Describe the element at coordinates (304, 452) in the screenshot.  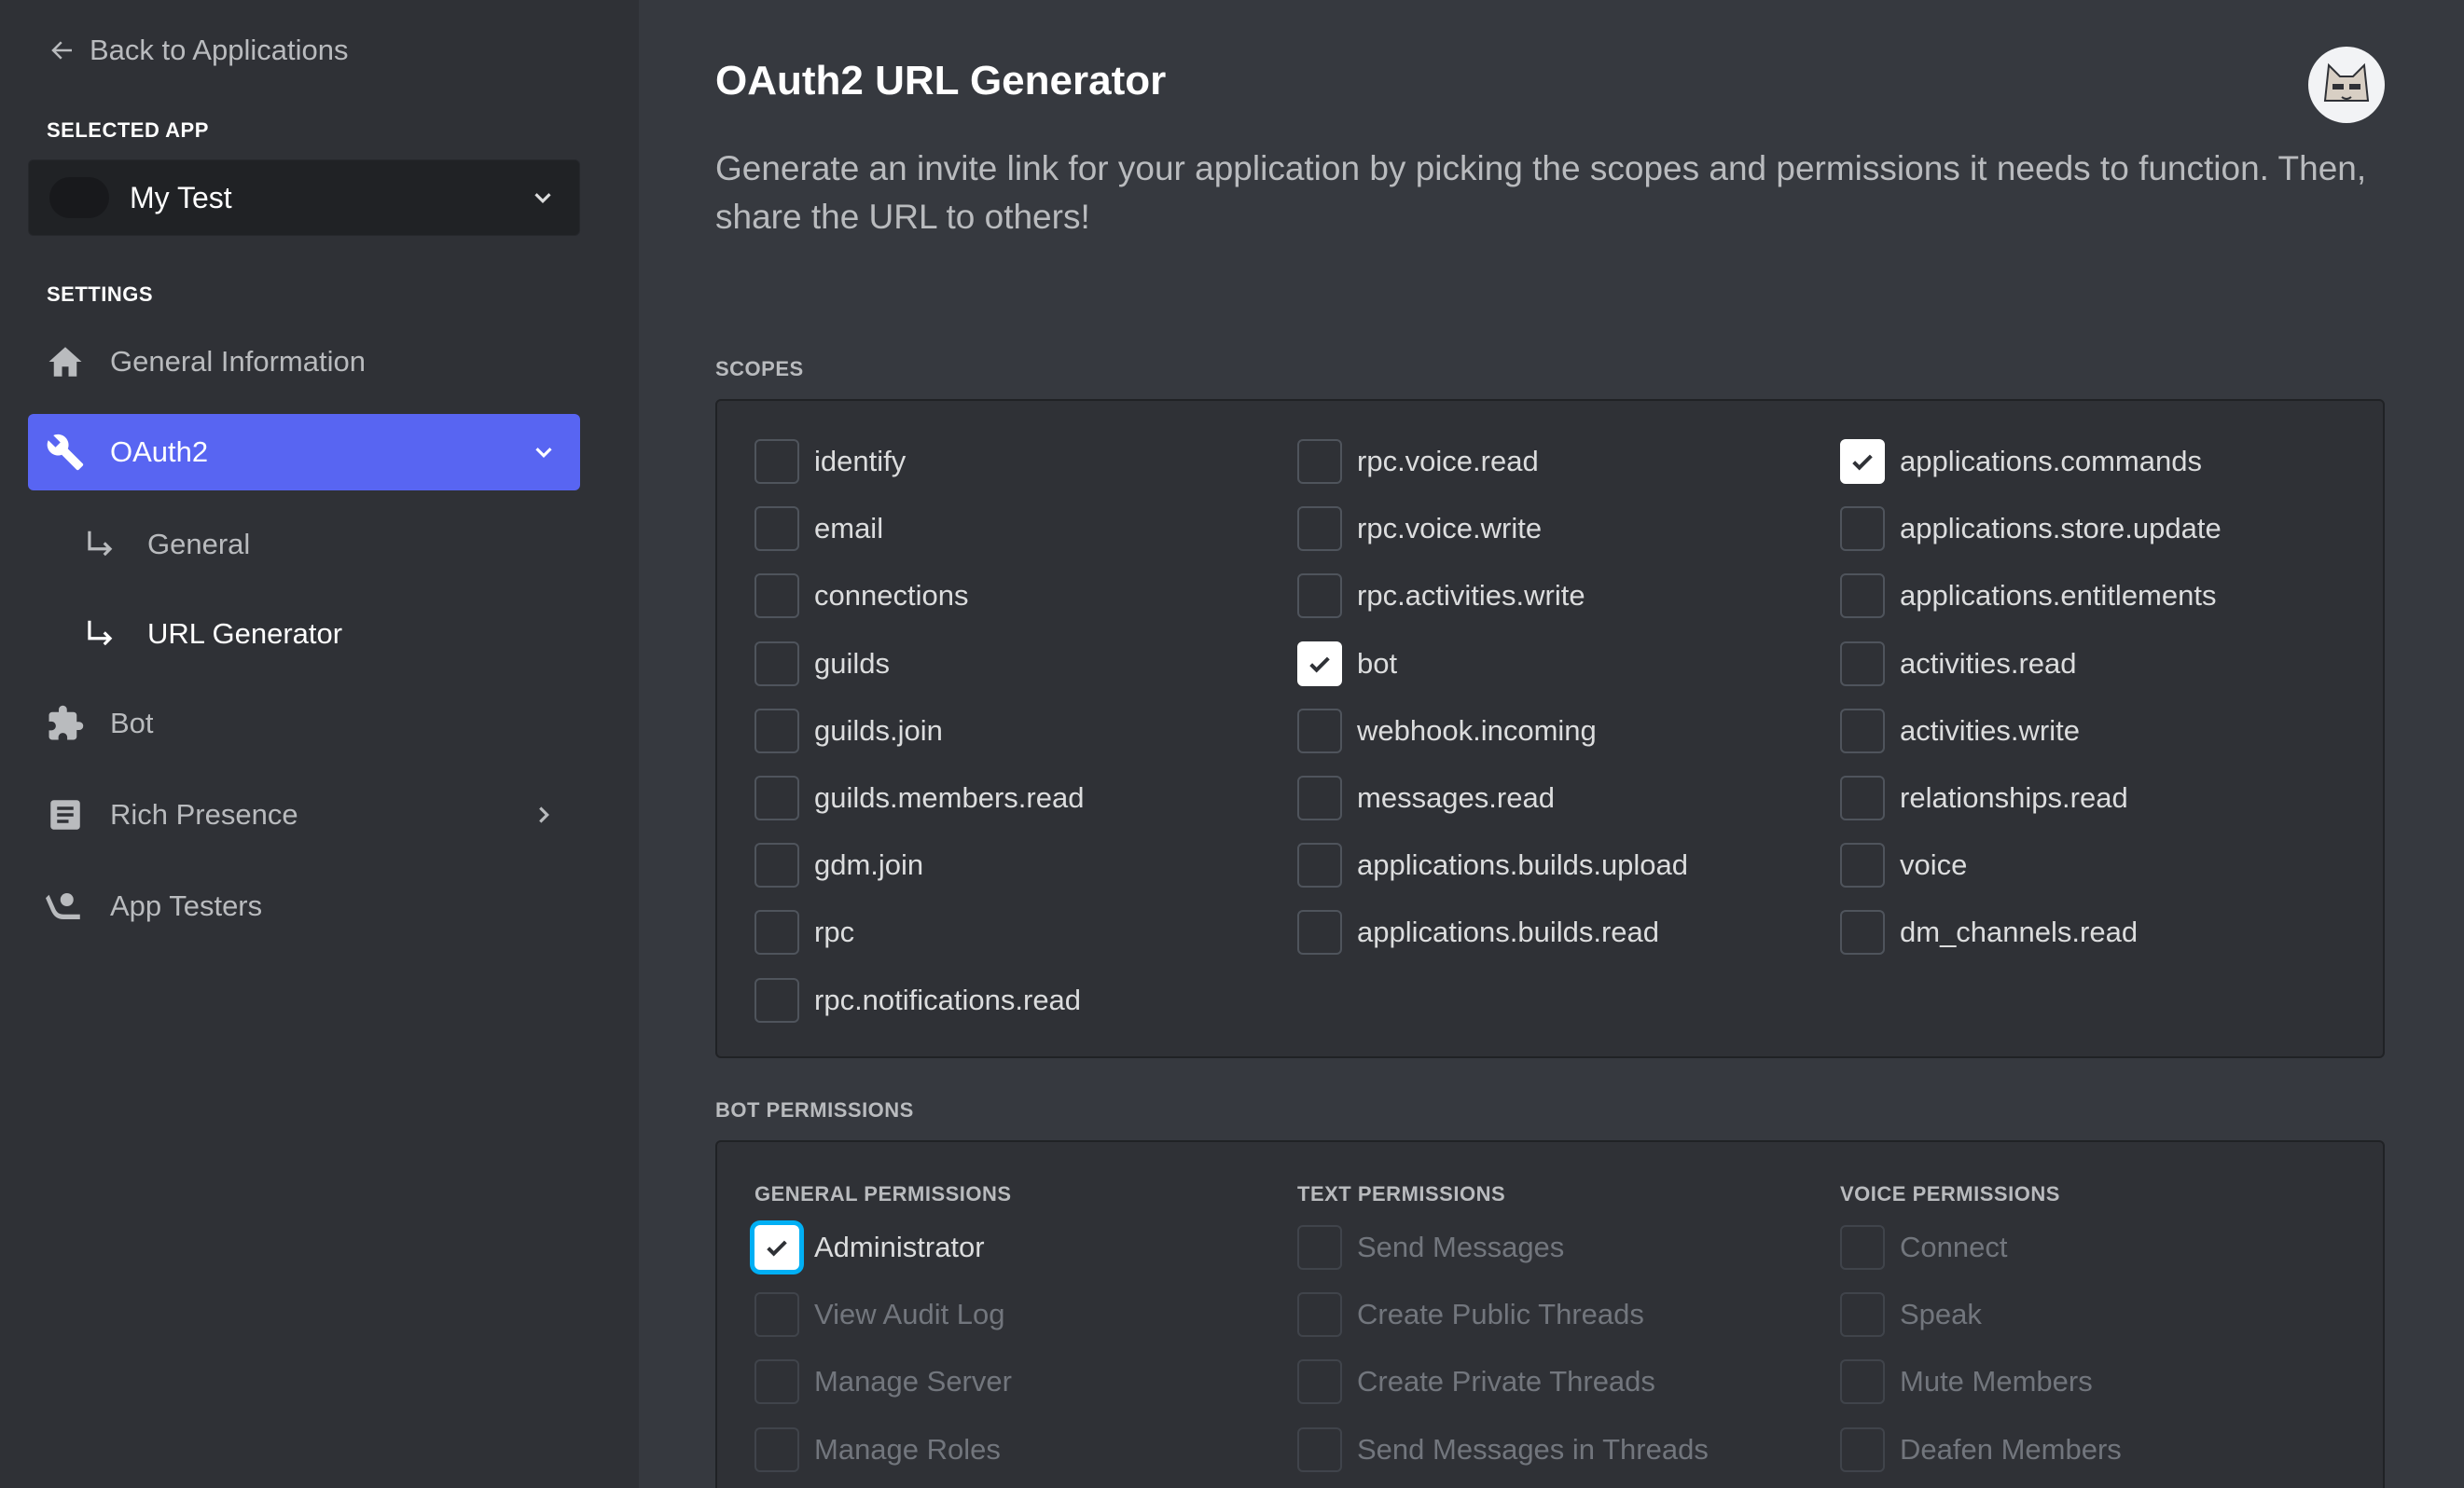
I see `sidebar-item-oauth2: OAuth2` at that location.